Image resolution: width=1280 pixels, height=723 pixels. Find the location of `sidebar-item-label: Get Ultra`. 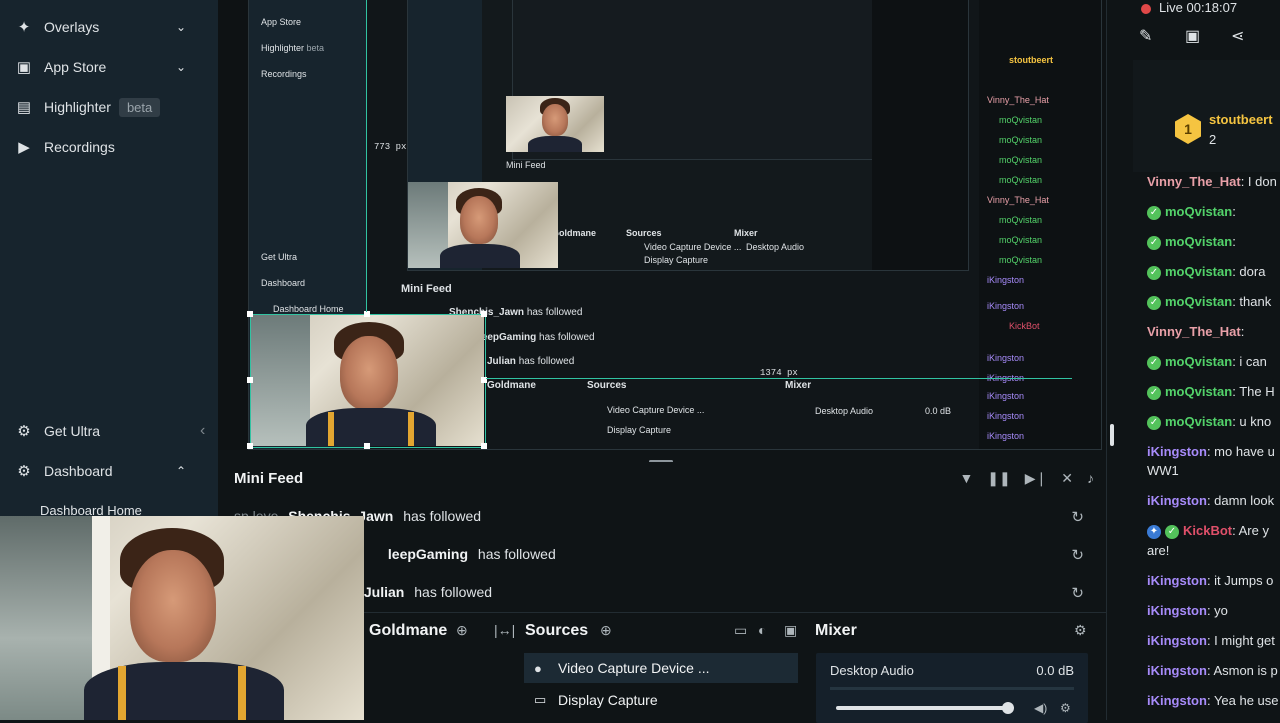

sidebar-item-label: Get Ultra is located at coordinates (72, 431).